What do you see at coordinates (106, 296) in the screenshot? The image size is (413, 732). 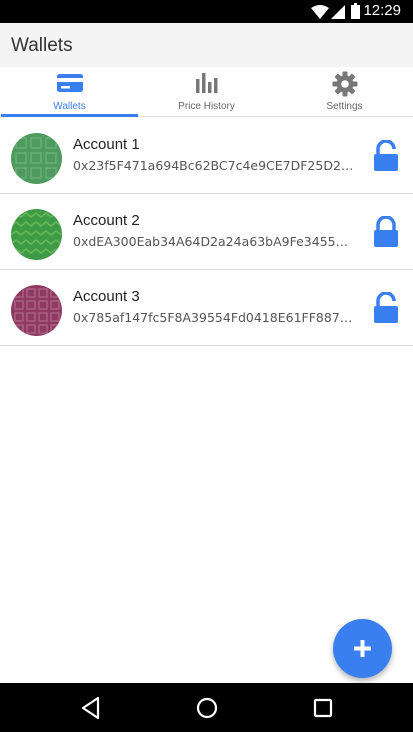 I see `account-name: Account 3` at bounding box center [106, 296].